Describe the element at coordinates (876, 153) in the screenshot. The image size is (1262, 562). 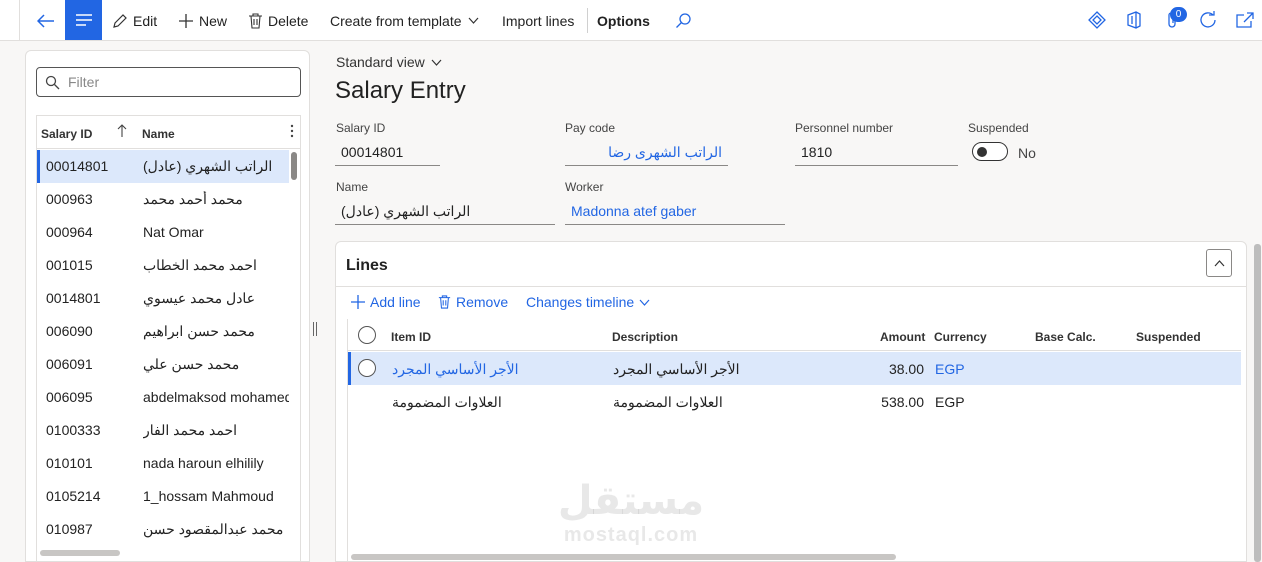
I see `personnel-number-field: 1810` at that location.